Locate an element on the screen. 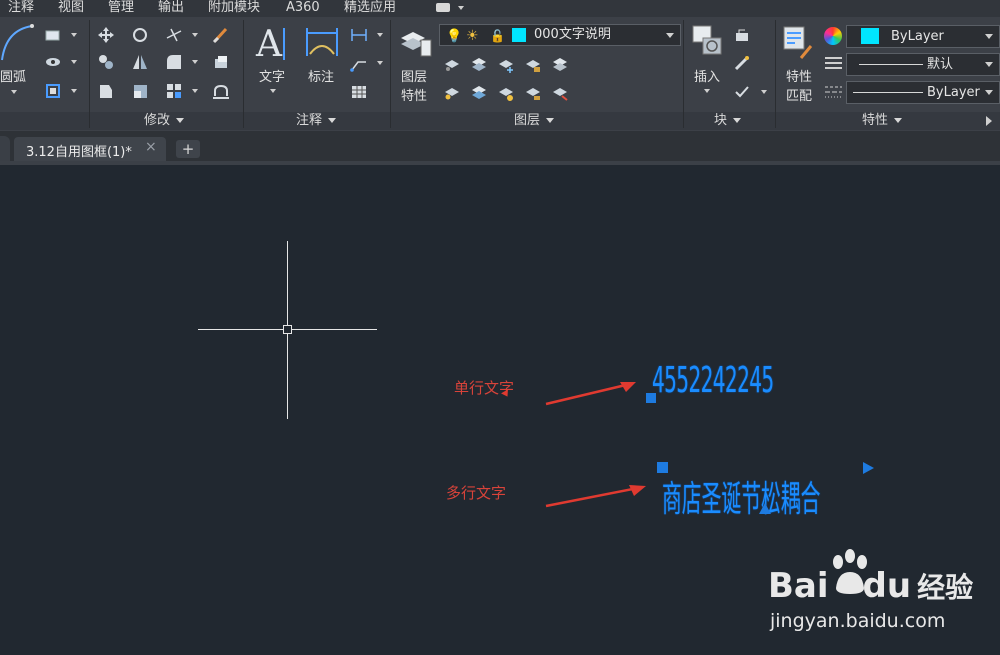  edit-block-icon is located at coordinates (742, 64).